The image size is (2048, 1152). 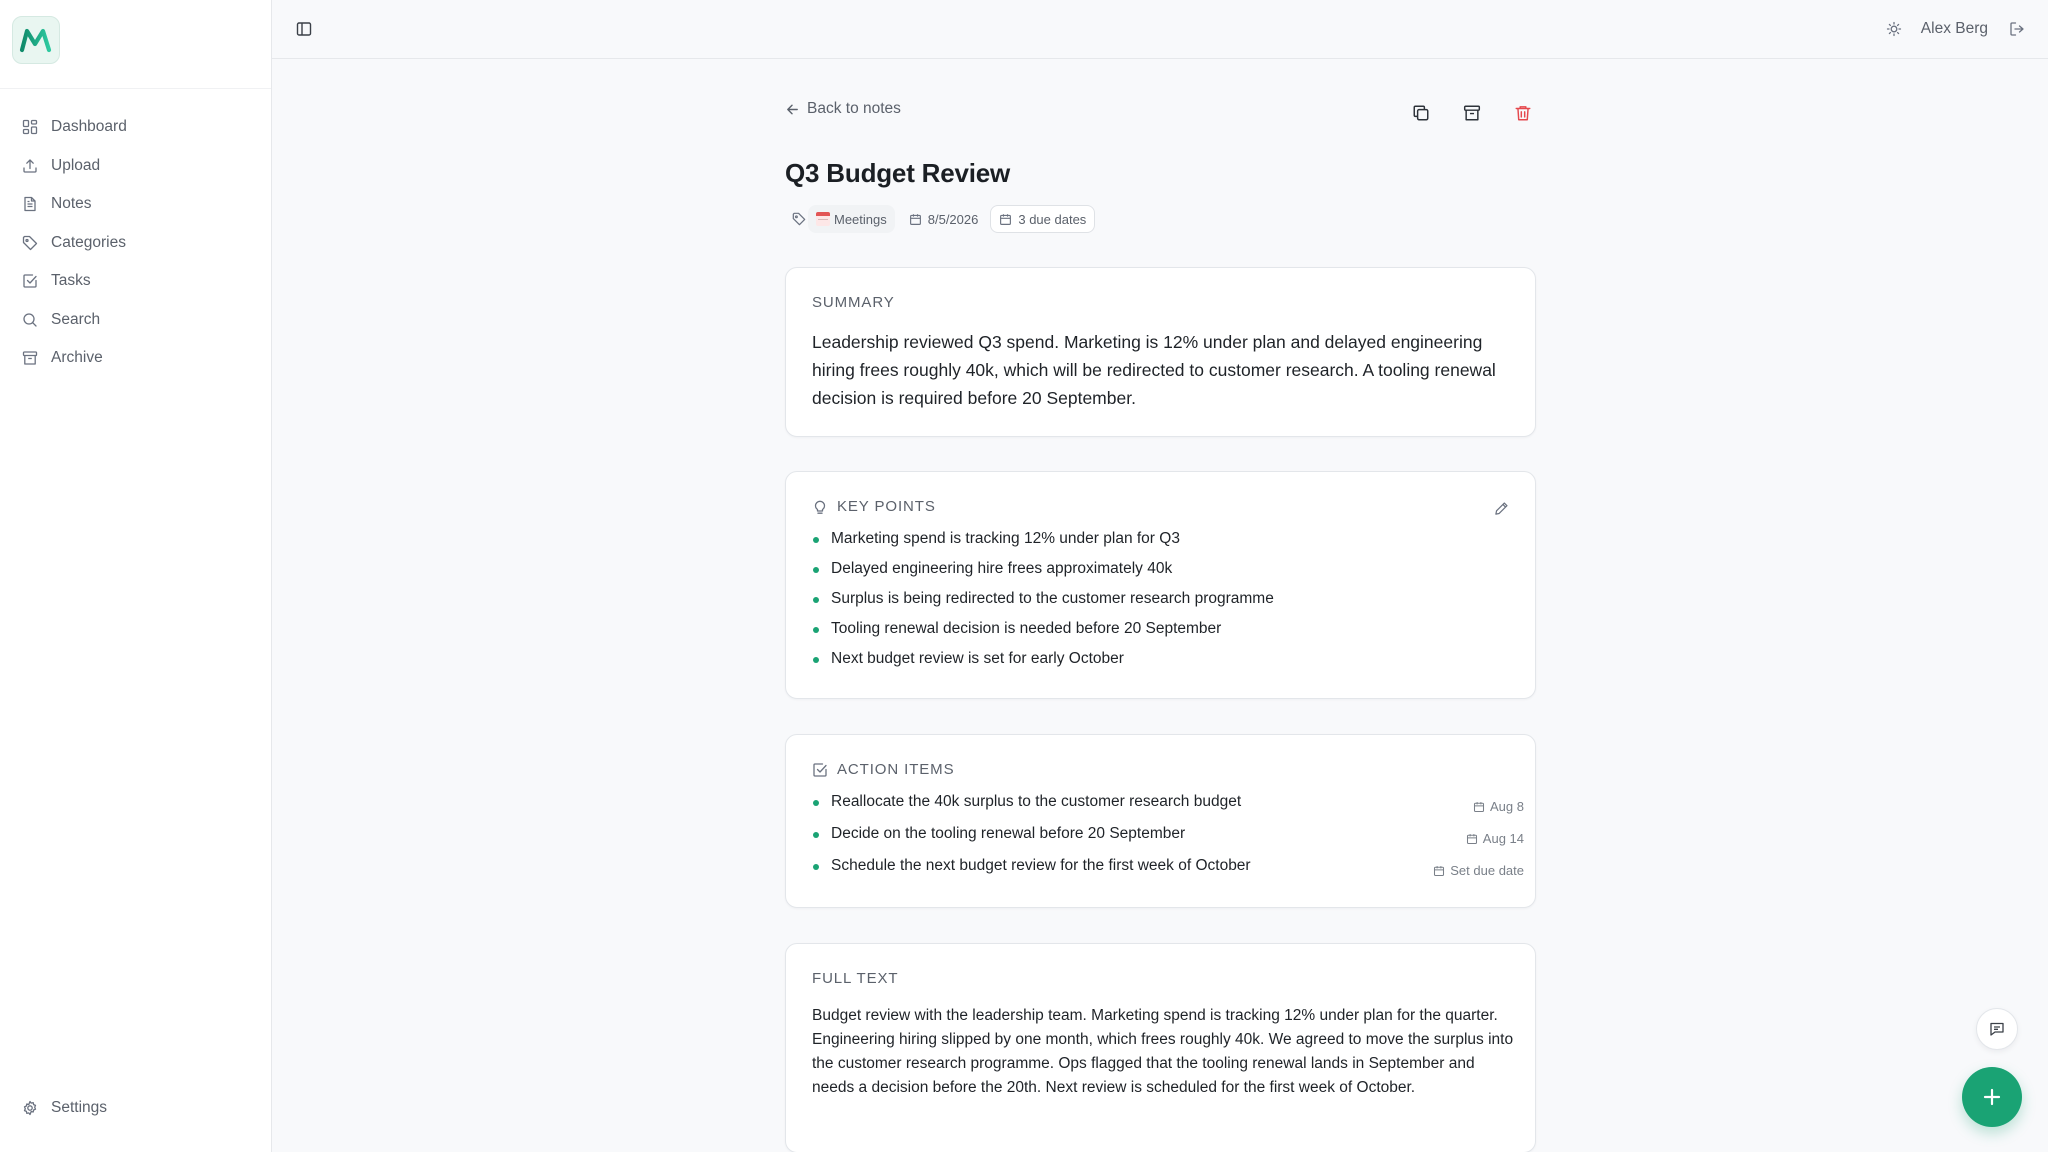 What do you see at coordinates (136, 281) in the screenshot?
I see `sidebar-item-tasks: Tasks` at bounding box center [136, 281].